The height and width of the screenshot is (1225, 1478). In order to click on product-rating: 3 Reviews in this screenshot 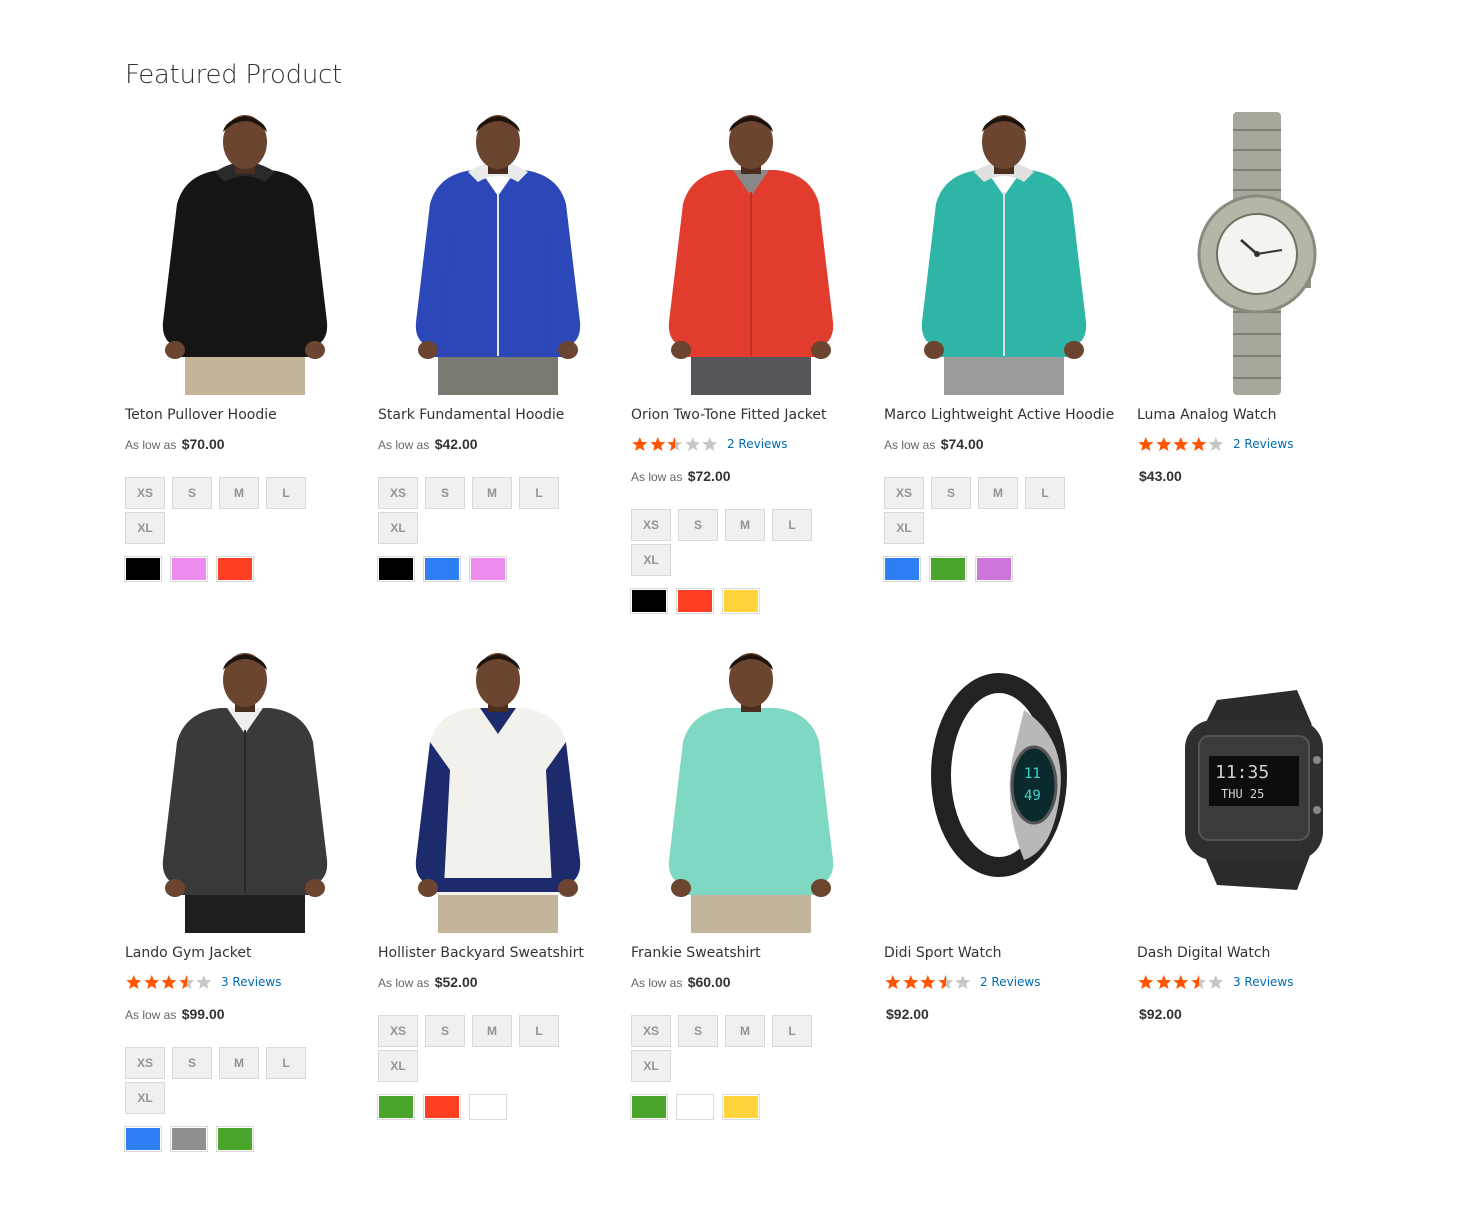, I will do `click(1257, 982)`.